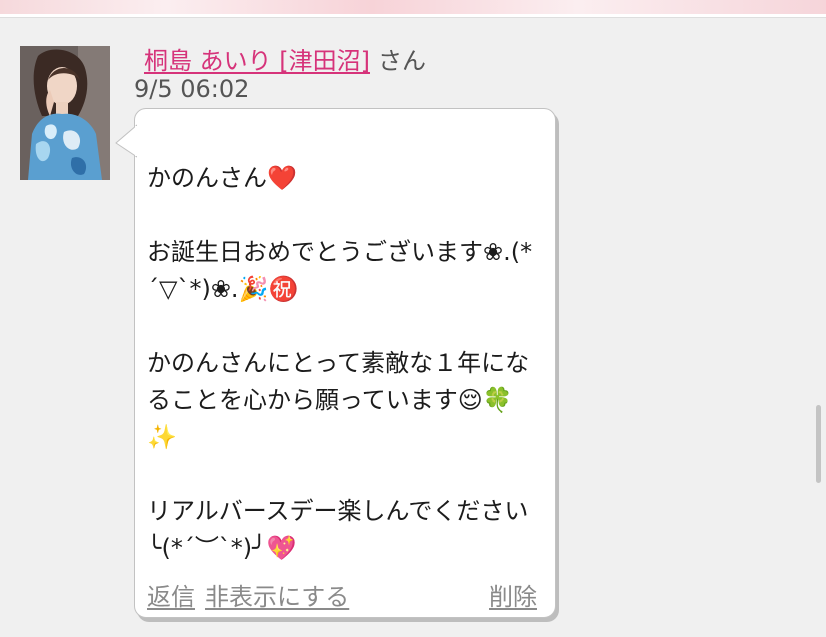 Image resolution: width=826 pixels, height=637 pixels. Describe the element at coordinates (257, 61) in the screenshot. I see `sender-name-link: 桐島 あいり [津田沼]` at that location.